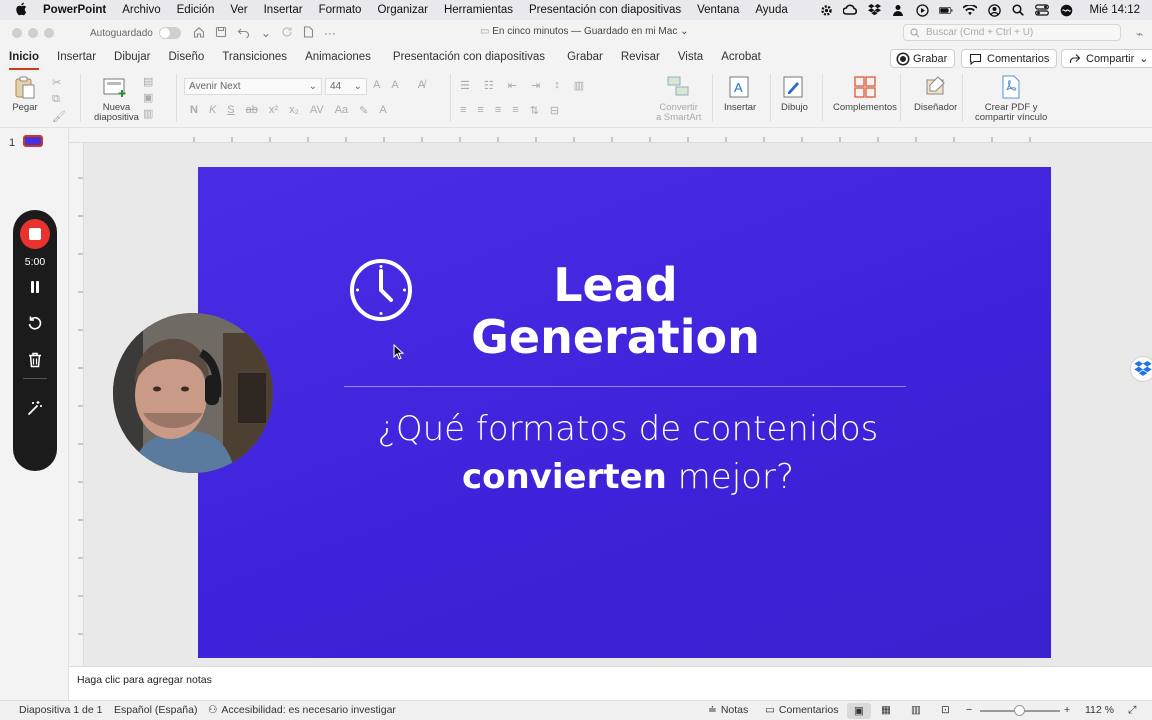 The width and height of the screenshot is (1152, 720). Describe the element at coordinates (865, 93) in the screenshot. I see `addins-button: Complementos` at that location.